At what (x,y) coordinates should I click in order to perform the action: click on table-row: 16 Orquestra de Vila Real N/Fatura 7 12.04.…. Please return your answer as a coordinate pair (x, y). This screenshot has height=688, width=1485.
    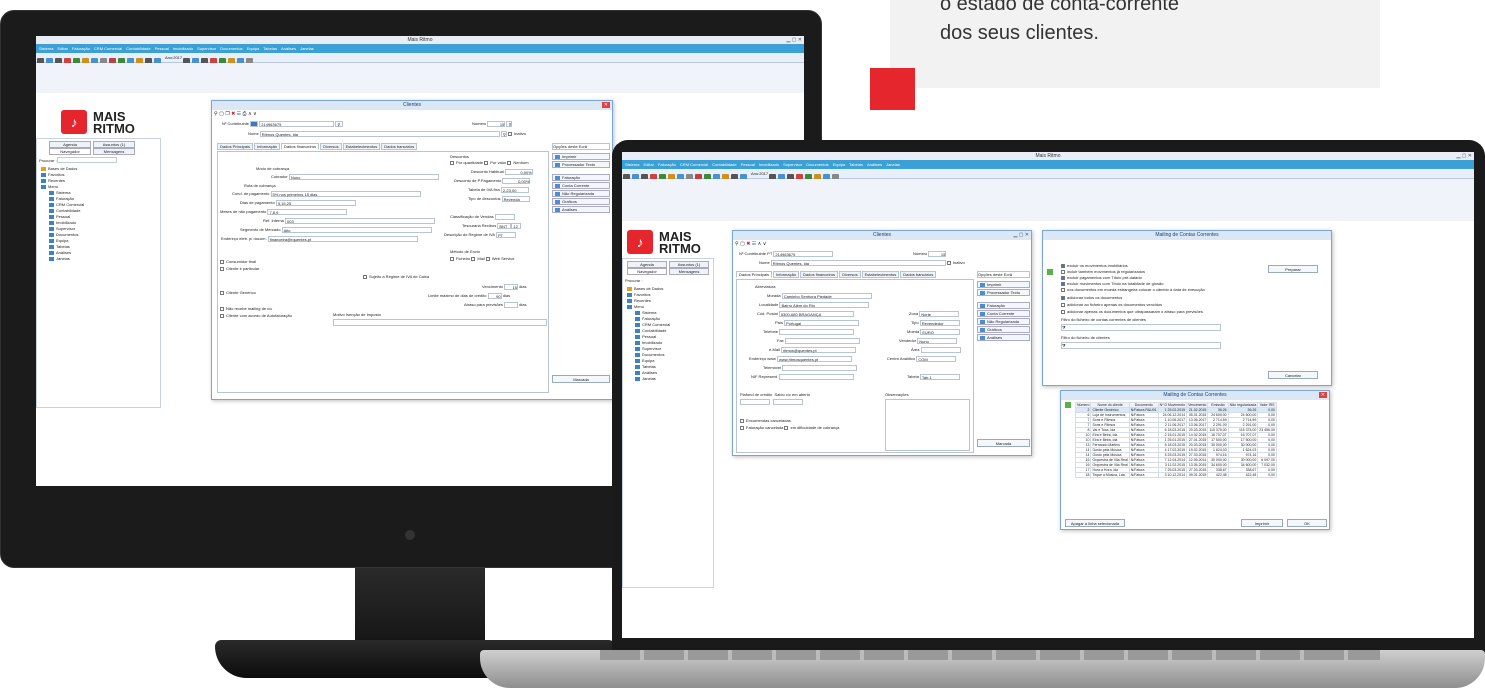
    Looking at the image, I should click on (1176, 460).